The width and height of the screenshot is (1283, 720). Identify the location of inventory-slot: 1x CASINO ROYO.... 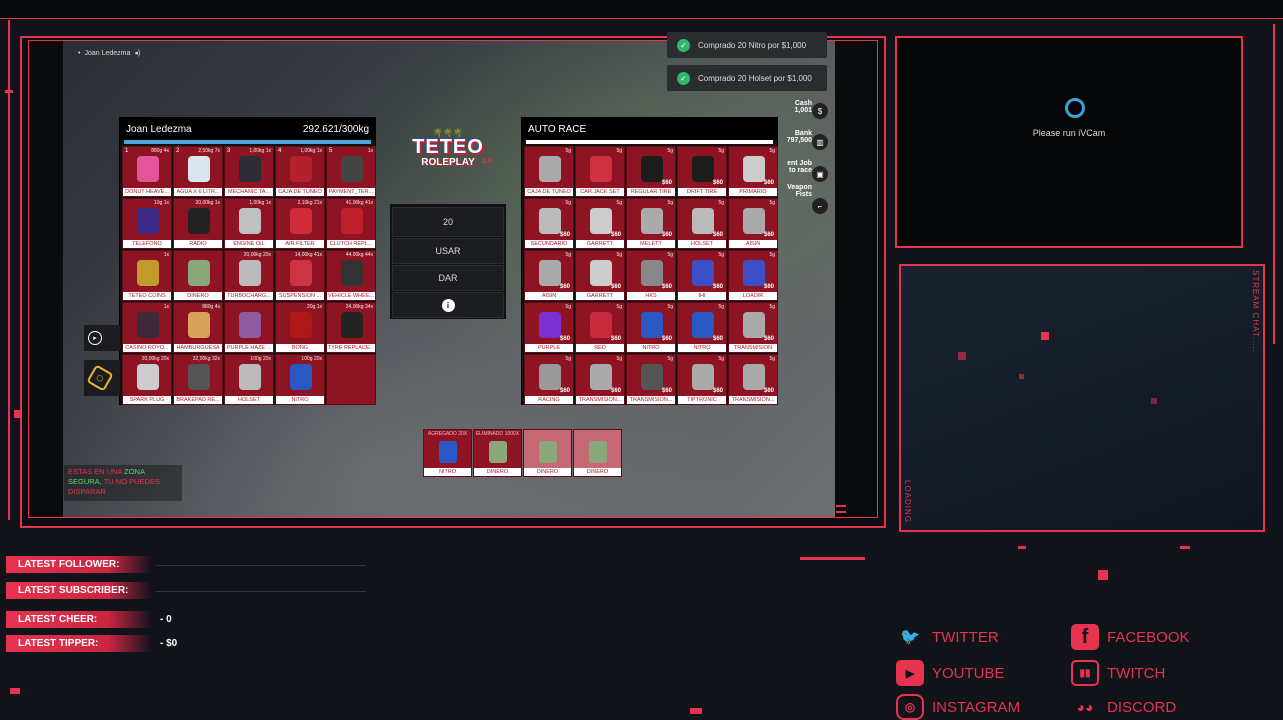
(147, 327).